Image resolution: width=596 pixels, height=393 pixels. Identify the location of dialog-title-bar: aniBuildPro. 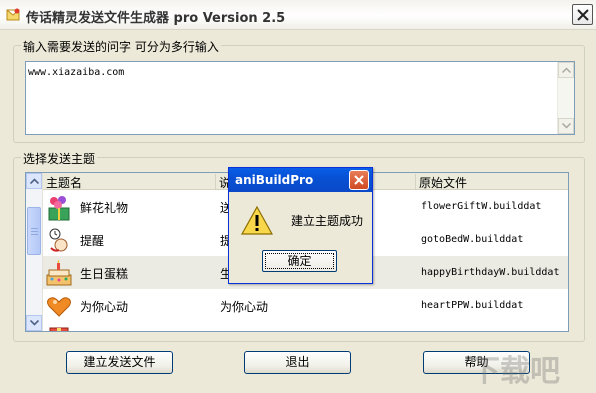
(300, 180).